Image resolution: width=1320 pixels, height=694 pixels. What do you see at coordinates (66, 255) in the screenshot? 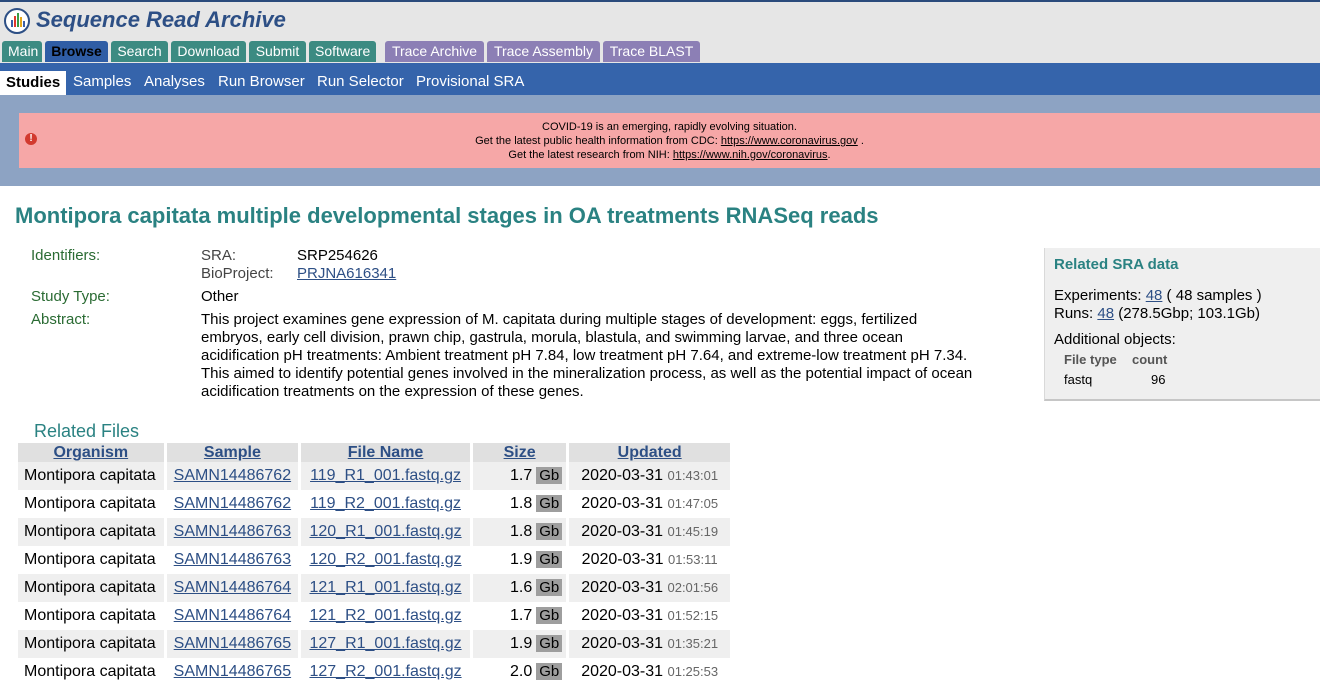
I see `identifiers-label: Identifiers:` at bounding box center [66, 255].